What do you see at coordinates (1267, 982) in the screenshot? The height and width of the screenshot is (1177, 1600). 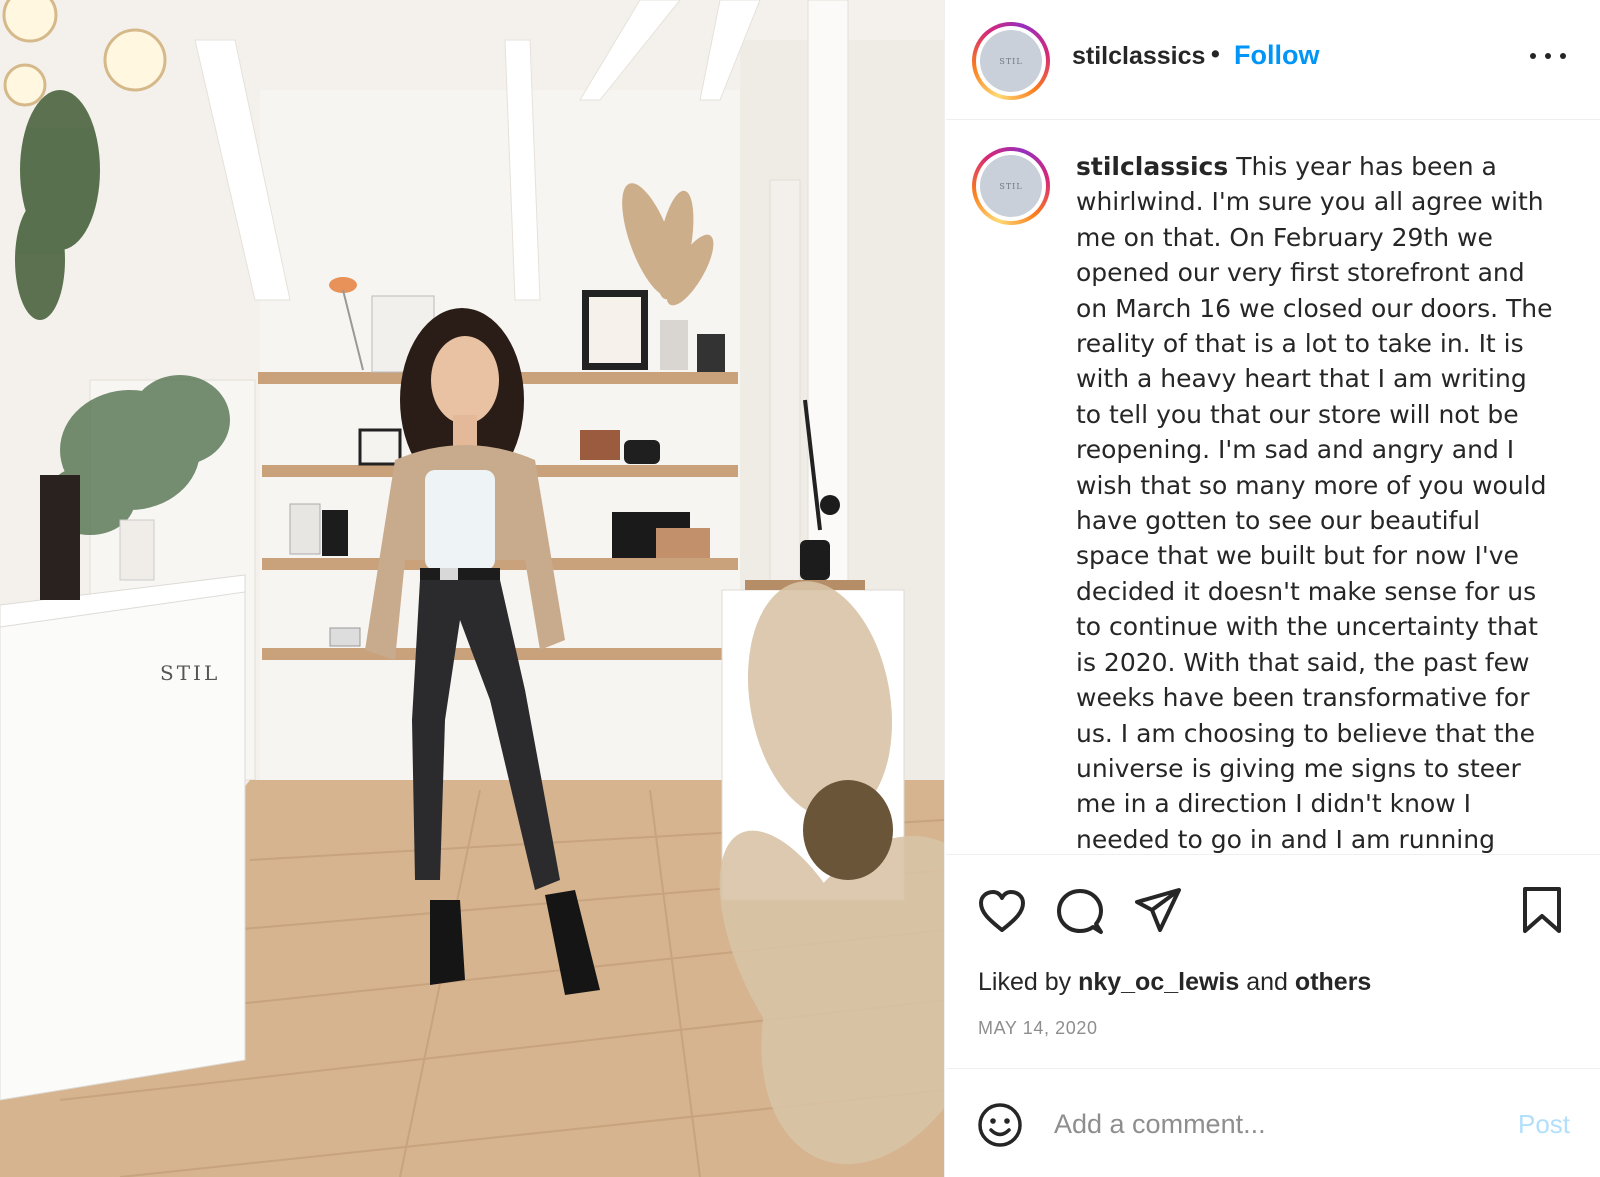 I see `likes-conjunction: and` at bounding box center [1267, 982].